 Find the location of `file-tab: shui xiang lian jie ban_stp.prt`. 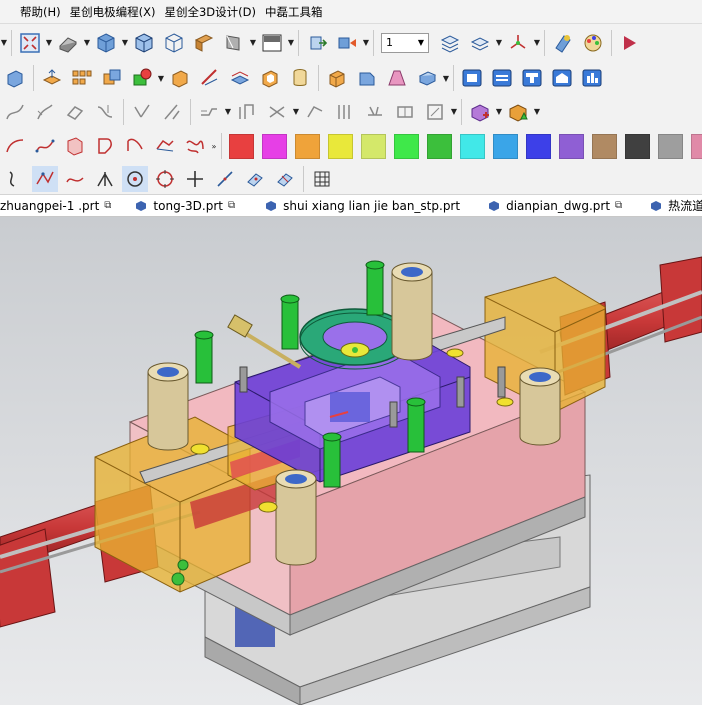

file-tab: shui xiang lian jie ban_stp.prt is located at coordinates (353, 205).